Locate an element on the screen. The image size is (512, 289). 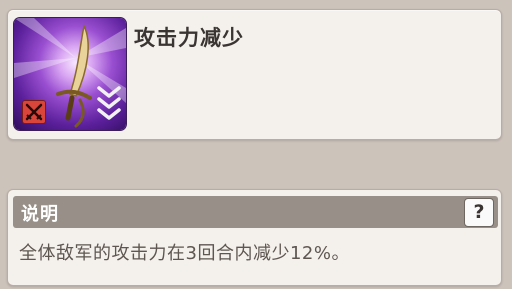
broken-swords-icon is located at coordinates (34, 112).